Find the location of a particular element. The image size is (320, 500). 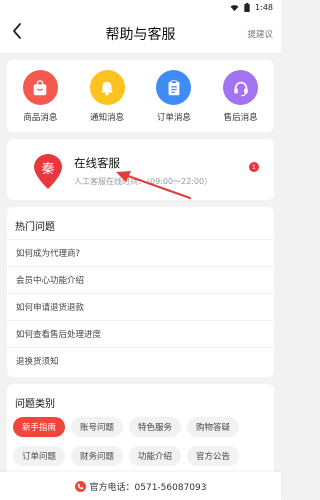

wifi-icon is located at coordinates (234, 7).